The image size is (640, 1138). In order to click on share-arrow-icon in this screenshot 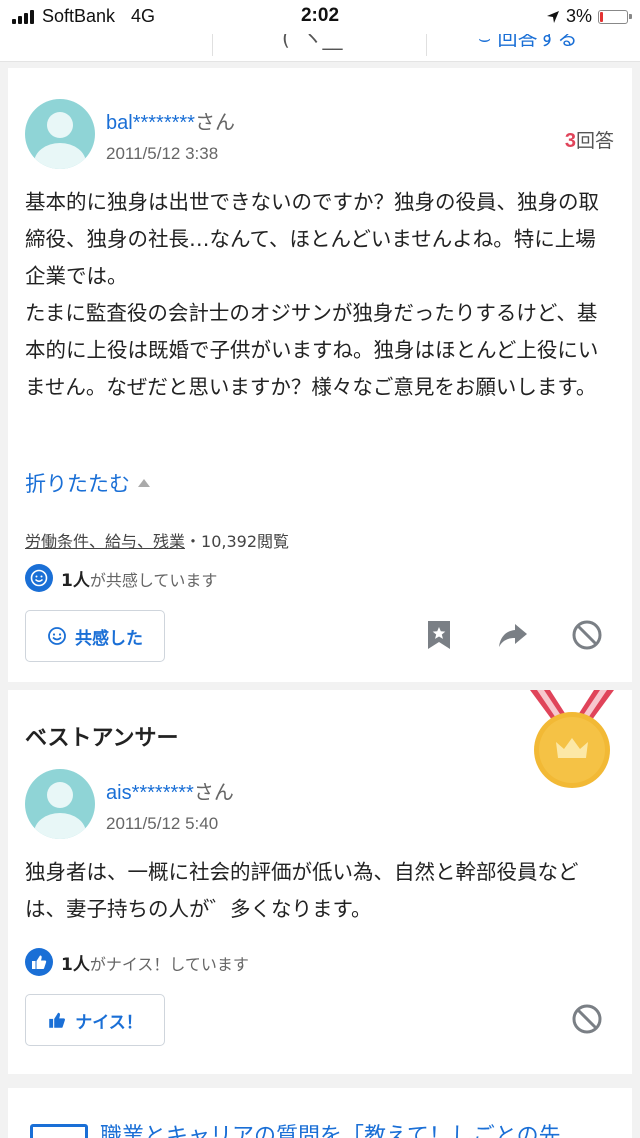, I will do `click(513, 635)`.